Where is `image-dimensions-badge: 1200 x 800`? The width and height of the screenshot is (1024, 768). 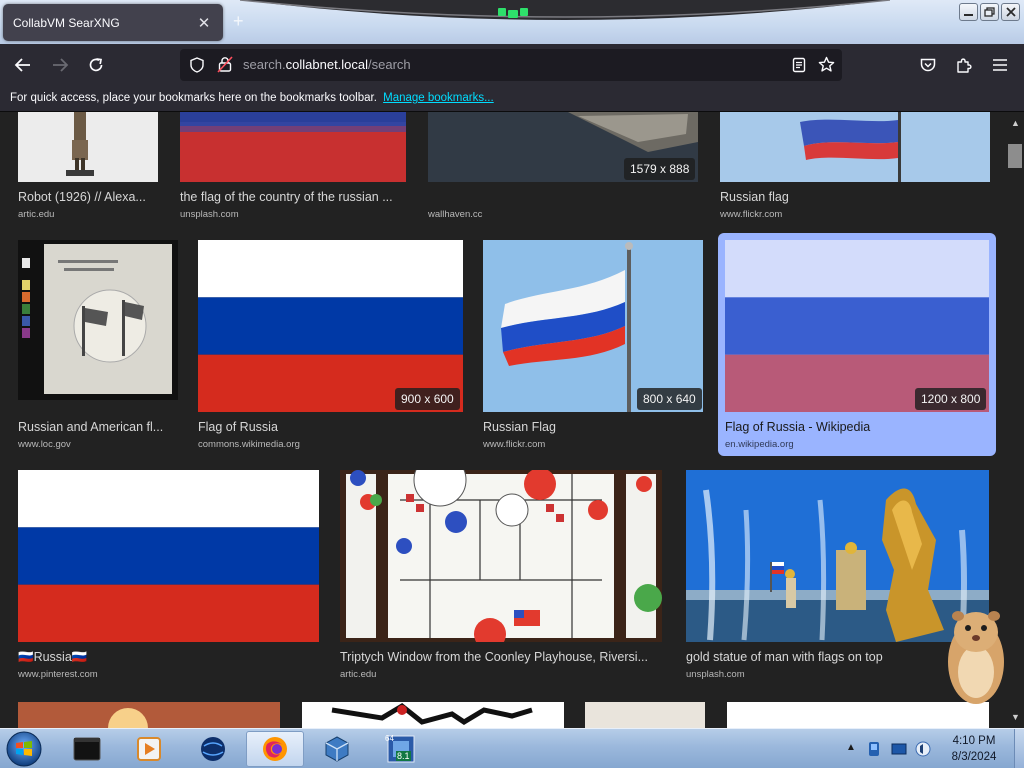
image-dimensions-badge: 1200 x 800 is located at coordinates (951, 399).